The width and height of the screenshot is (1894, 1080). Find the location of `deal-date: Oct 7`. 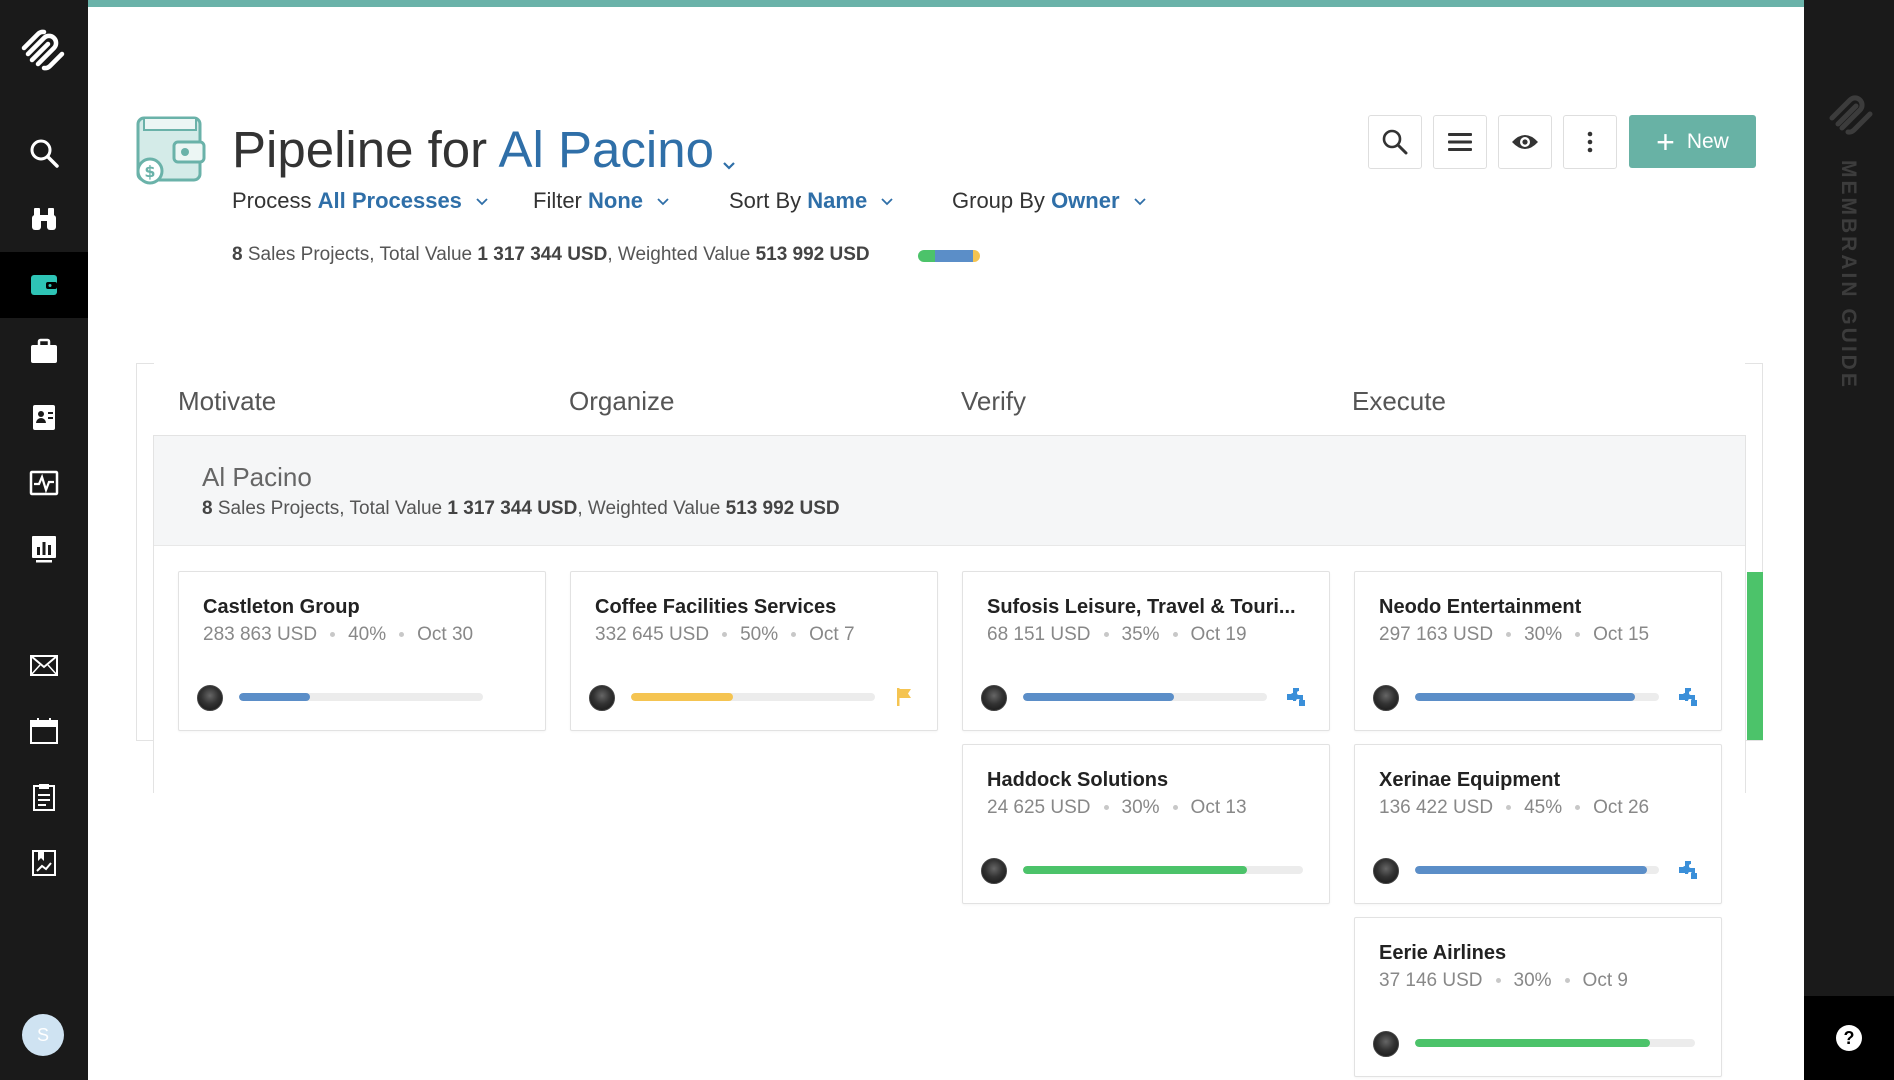

deal-date: Oct 7 is located at coordinates (832, 634).